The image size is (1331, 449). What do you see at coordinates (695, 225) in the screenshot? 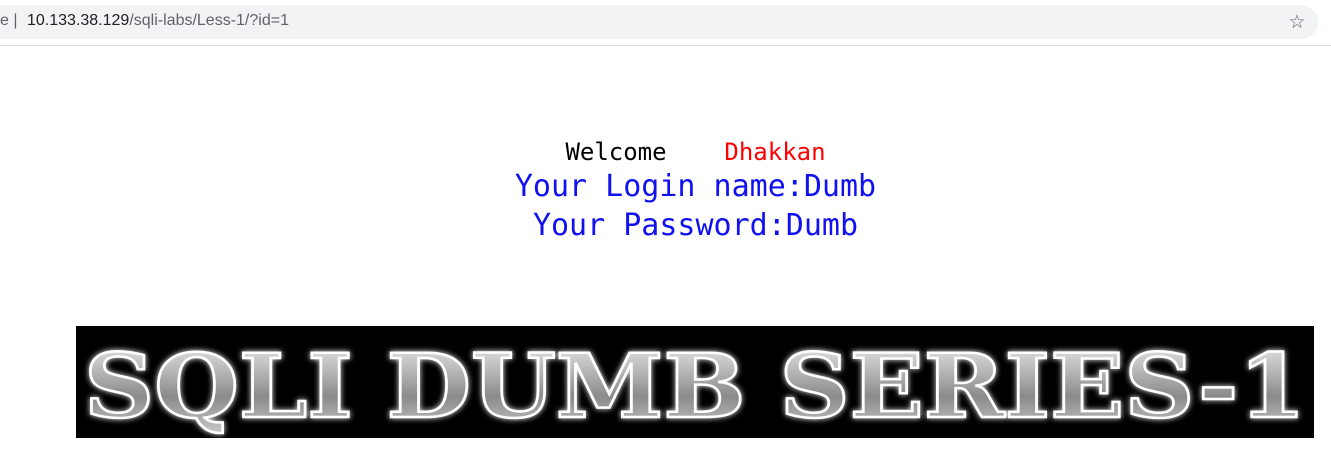
I see `password-line: Your Password:Dumb` at bounding box center [695, 225].